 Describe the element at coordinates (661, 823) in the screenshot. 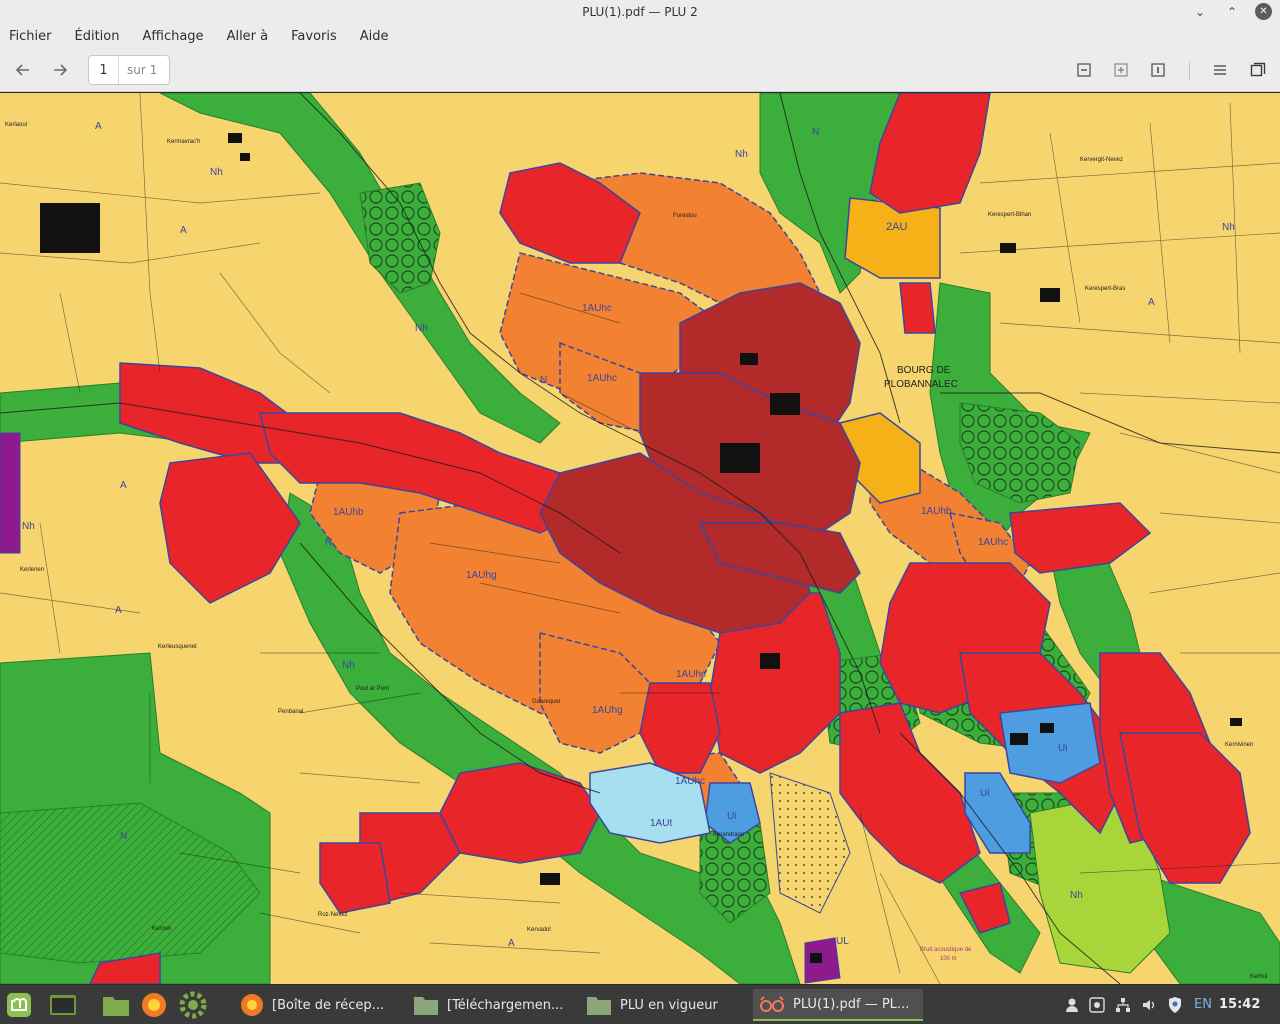

I see `zone-label: 1AUt` at that location.